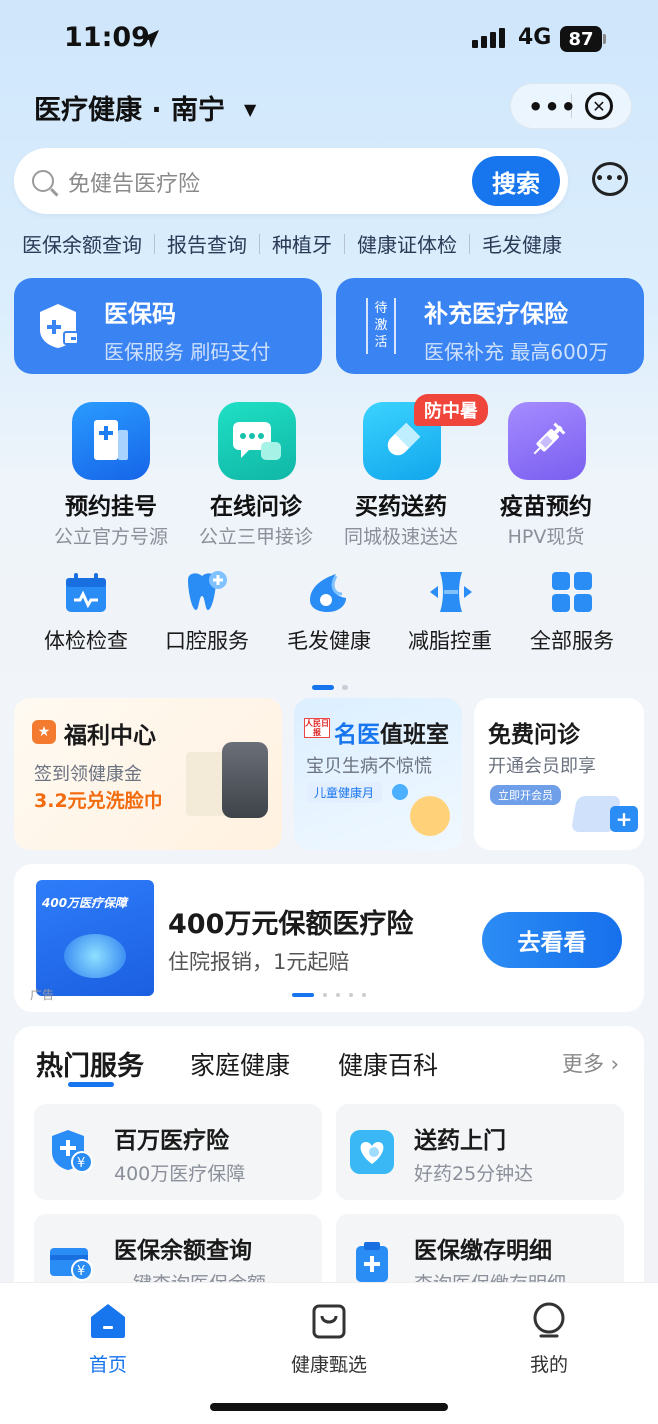 This screenshot has width=658, height=1424. Describe the element at coordinates (110, 537) in the screenshot. I see `appointment-registration-sub: 公立官方号源` at that location.